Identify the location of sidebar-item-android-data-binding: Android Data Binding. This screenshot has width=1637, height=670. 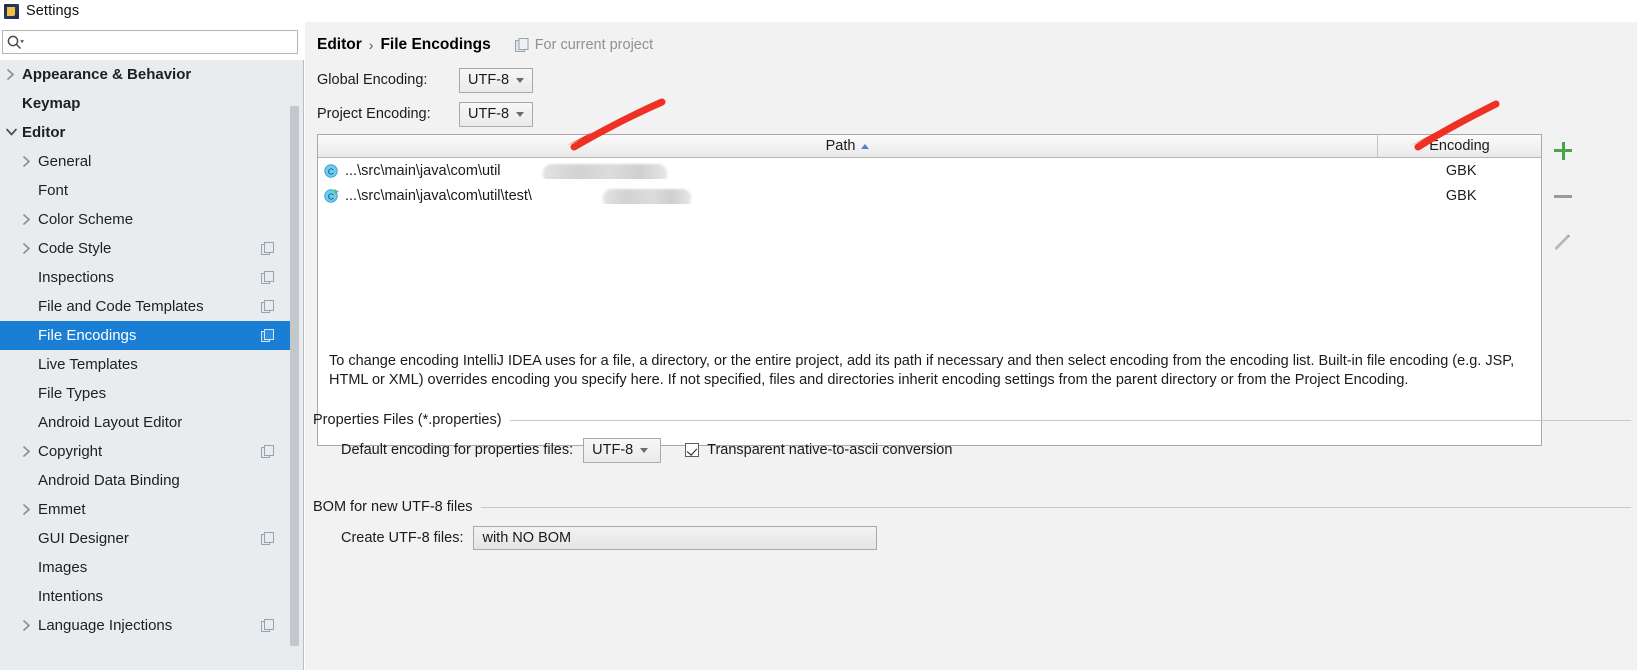
(145, 480).